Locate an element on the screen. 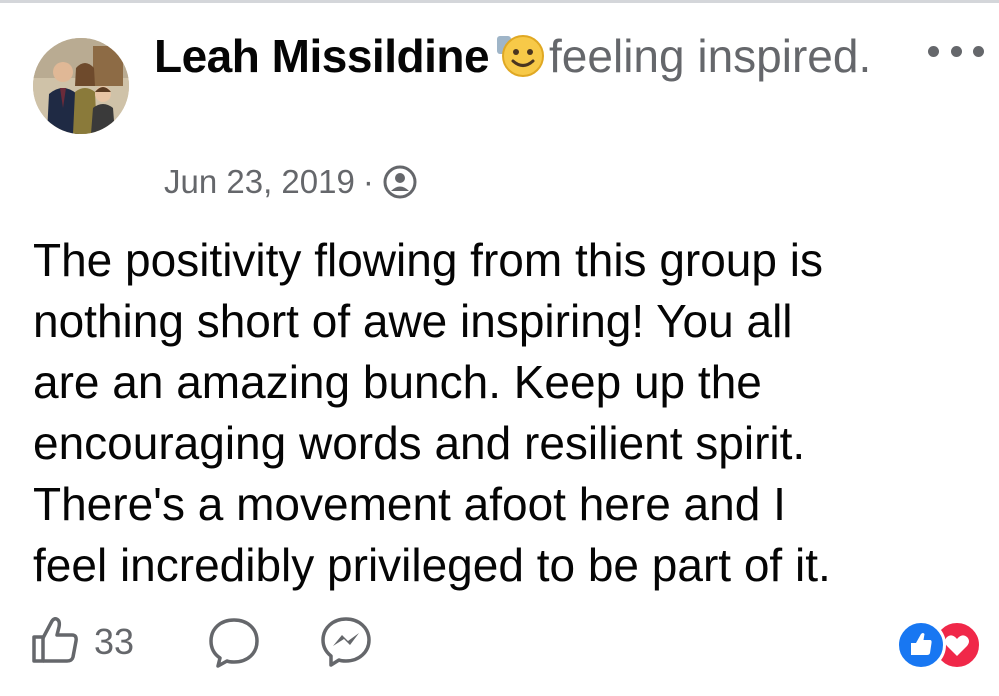 The height and width of the screenshot is (696, 999). messenger-icon is located at coordinates (346, 642).